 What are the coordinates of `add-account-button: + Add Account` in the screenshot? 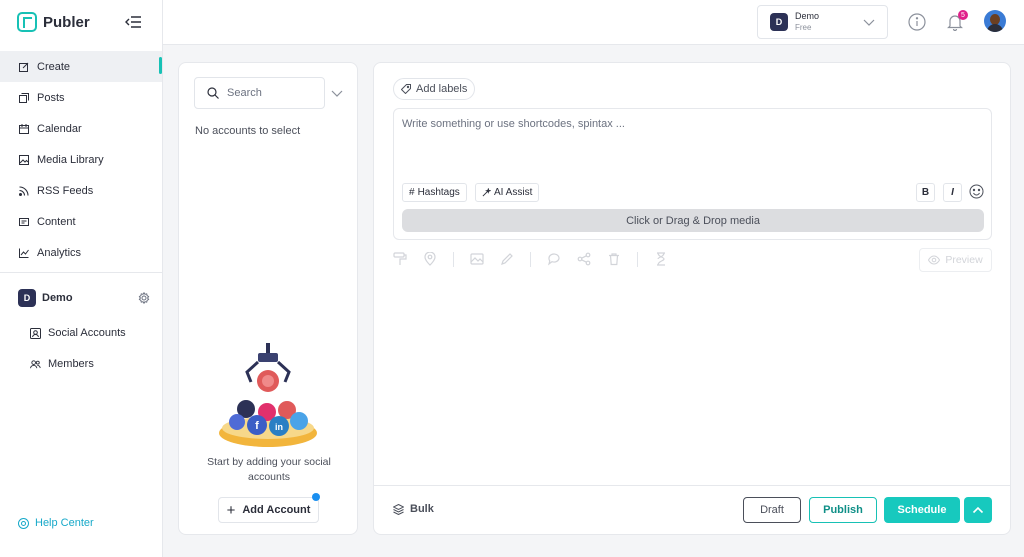 It's located at (268, 510).